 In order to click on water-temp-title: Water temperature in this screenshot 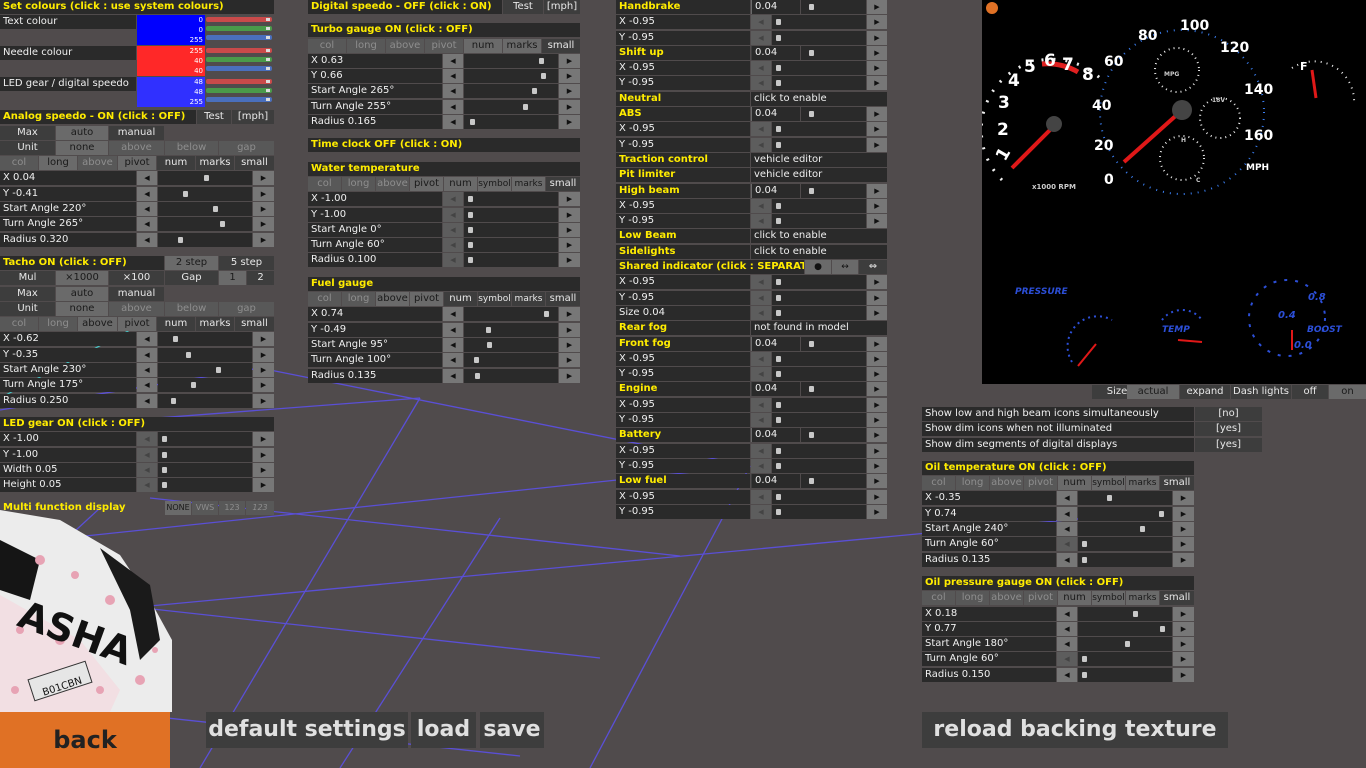, I will do `click(444, 168)`.